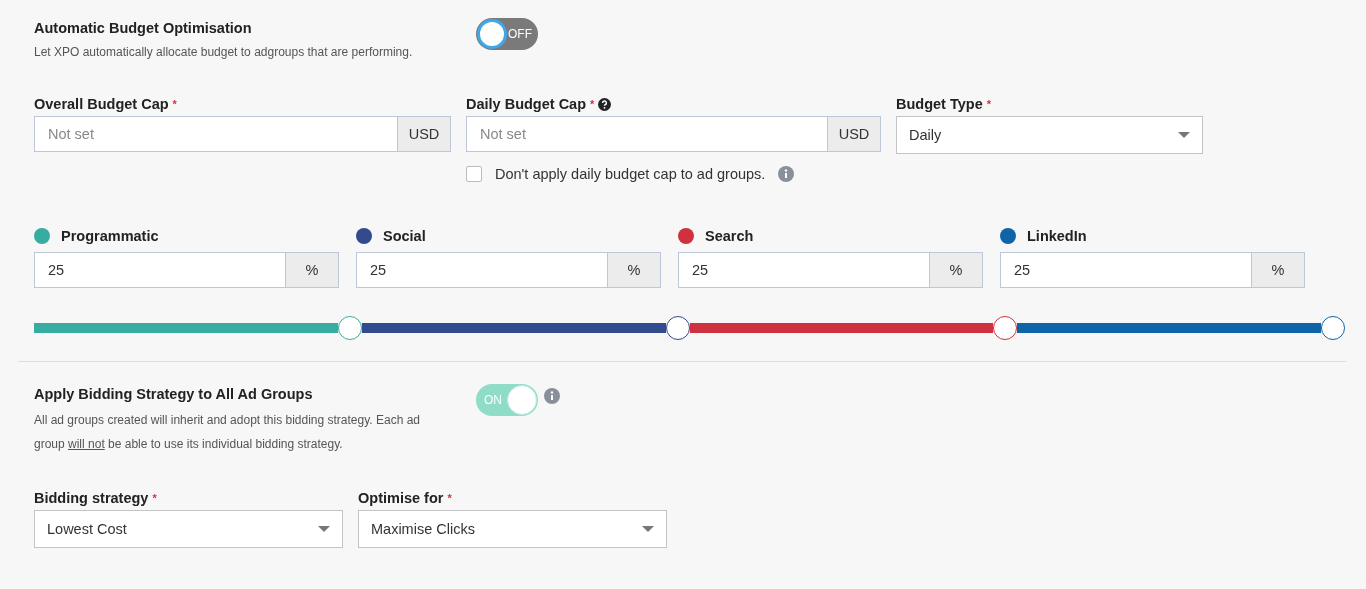  I want to click on channel-label: LinkedIn, so click(1057, 236).